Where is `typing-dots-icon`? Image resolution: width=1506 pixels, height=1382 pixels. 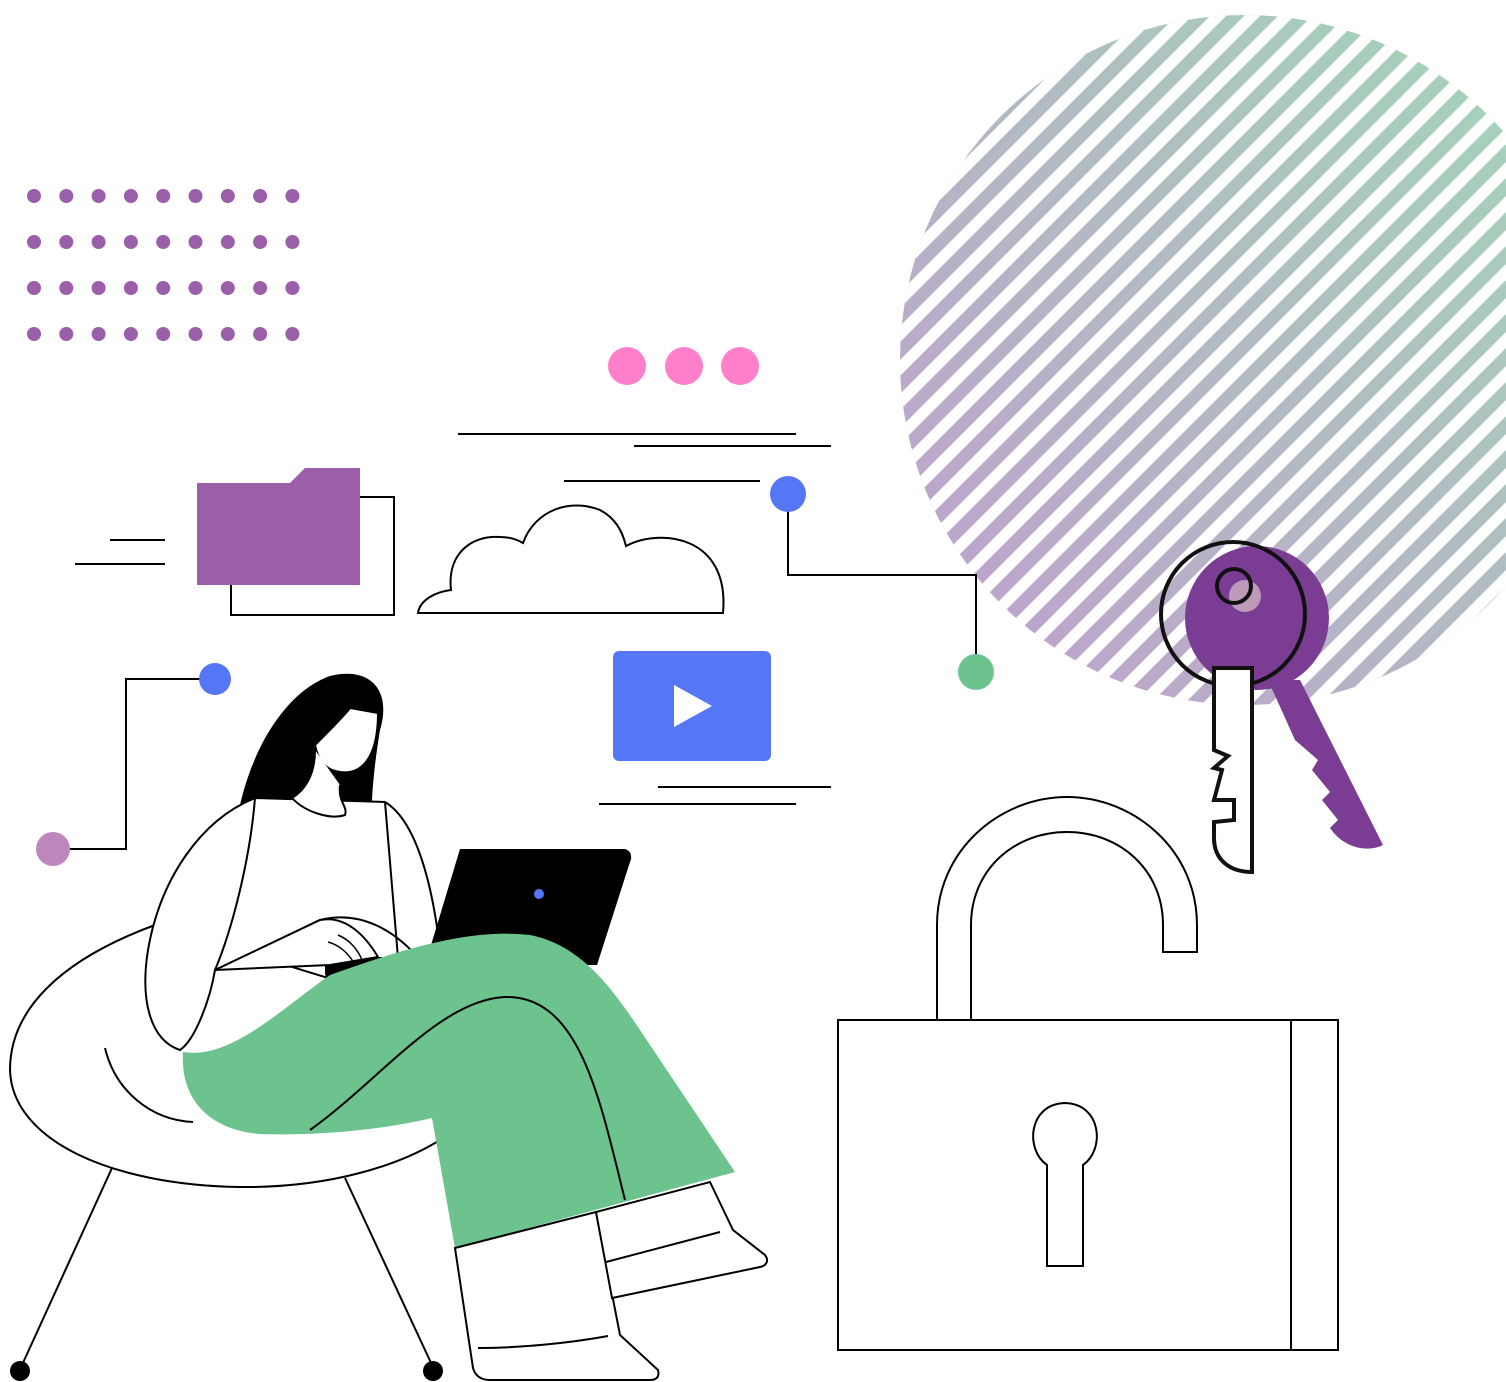
typing-dots-icon is located at coordinates (683, 366).